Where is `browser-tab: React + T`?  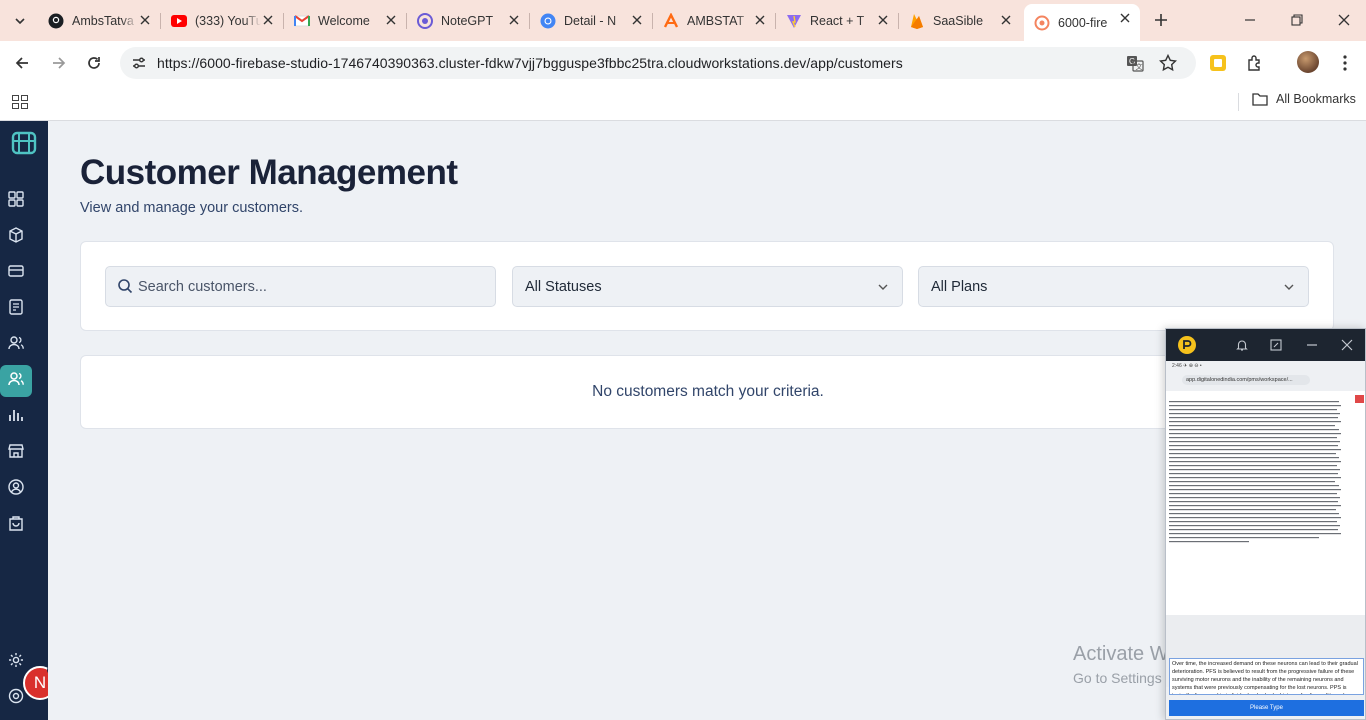 browser-tab: React + T is located at coordinates (837, 20).